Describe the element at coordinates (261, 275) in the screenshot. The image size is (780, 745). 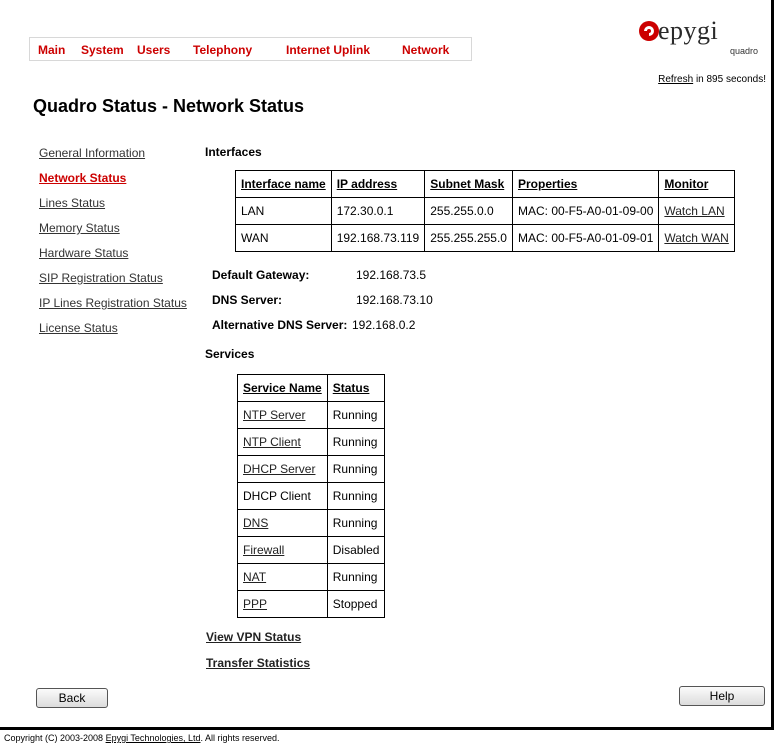
I see `default-gateway-label: Default Gateway:` at that location.